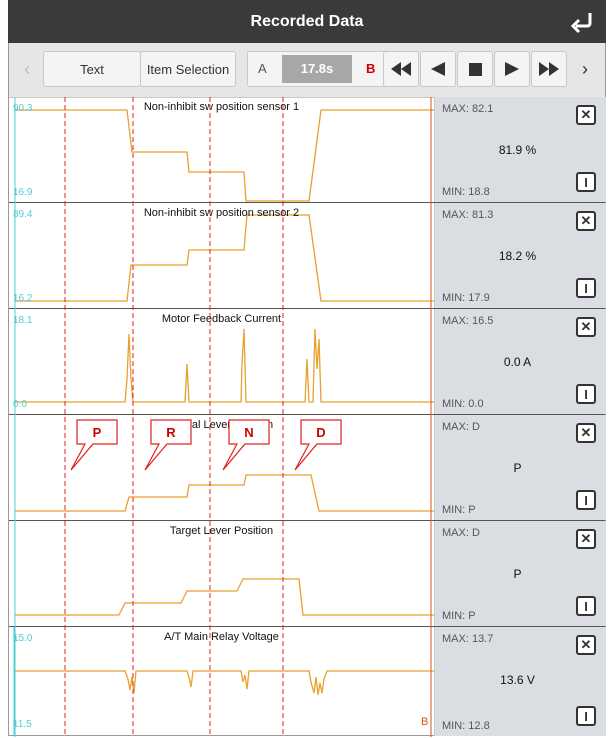 The width and height of the screenshot is (610, 738). Describe the element at coordinates (23, 638) in the screenshot. I see `y-max-label: 15.0` at that location.